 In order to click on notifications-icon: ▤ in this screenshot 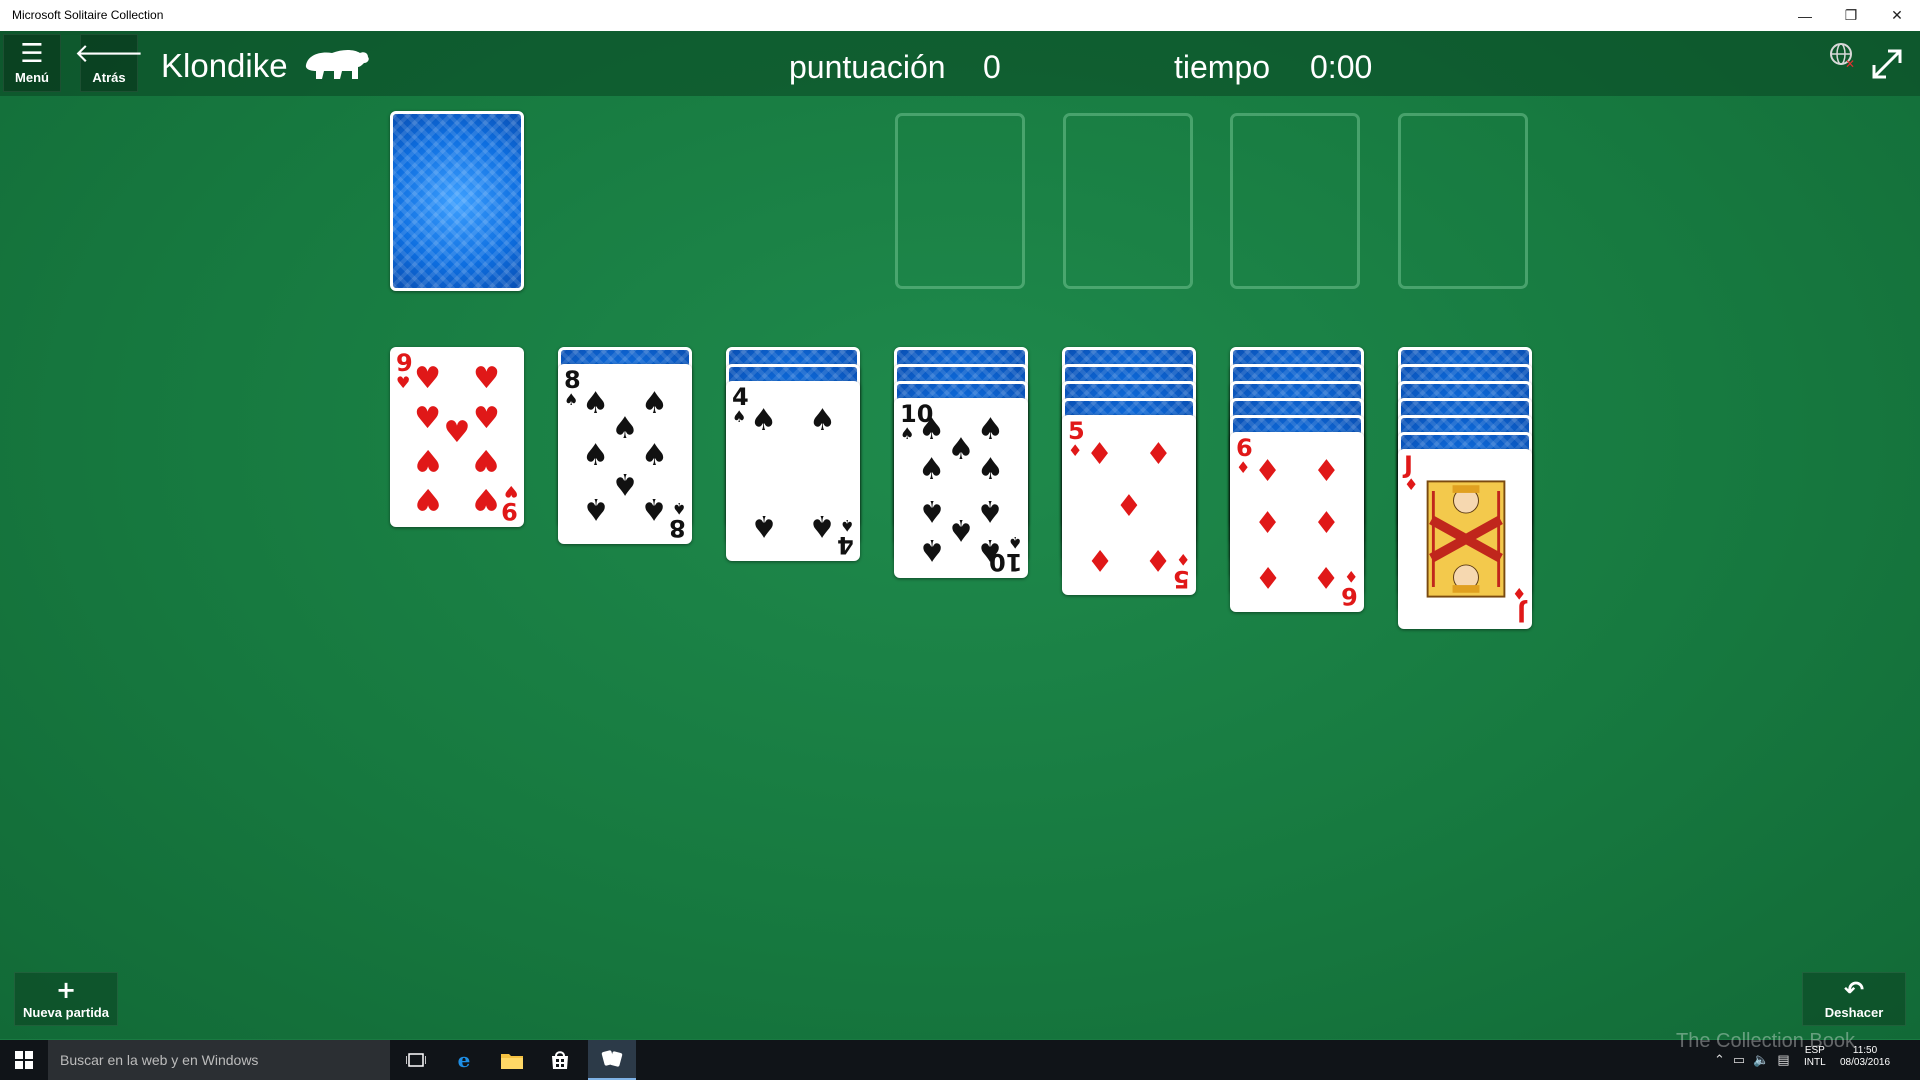, I will do `click(1783, 1060)`.